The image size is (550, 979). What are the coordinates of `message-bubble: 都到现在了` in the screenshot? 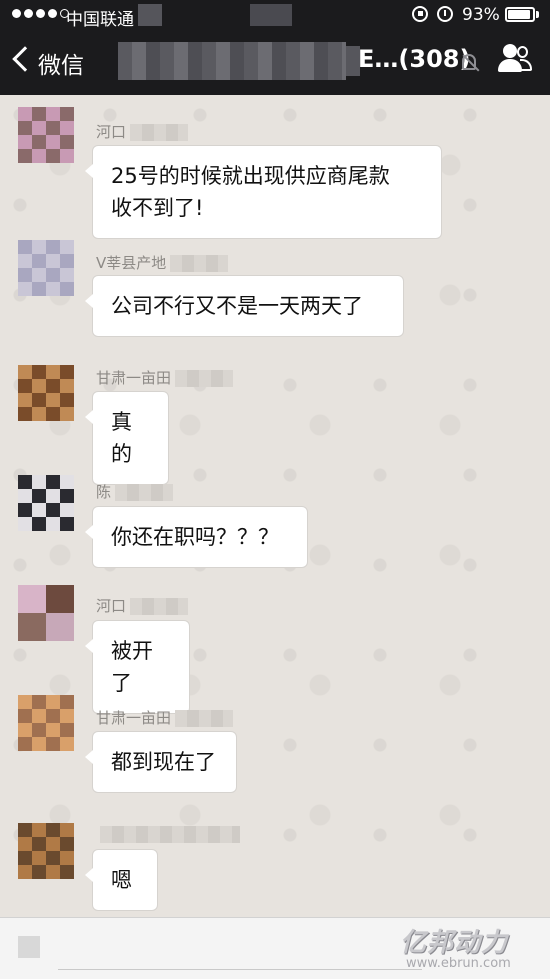 It's located at (161, 762).